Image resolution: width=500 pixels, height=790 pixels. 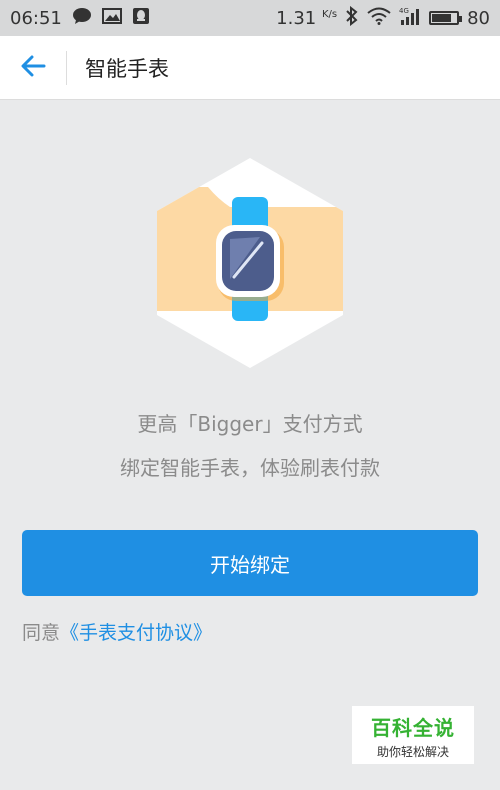 I want to click on watermark-sub: 助你轻松解决, so click(x=412, y=752).